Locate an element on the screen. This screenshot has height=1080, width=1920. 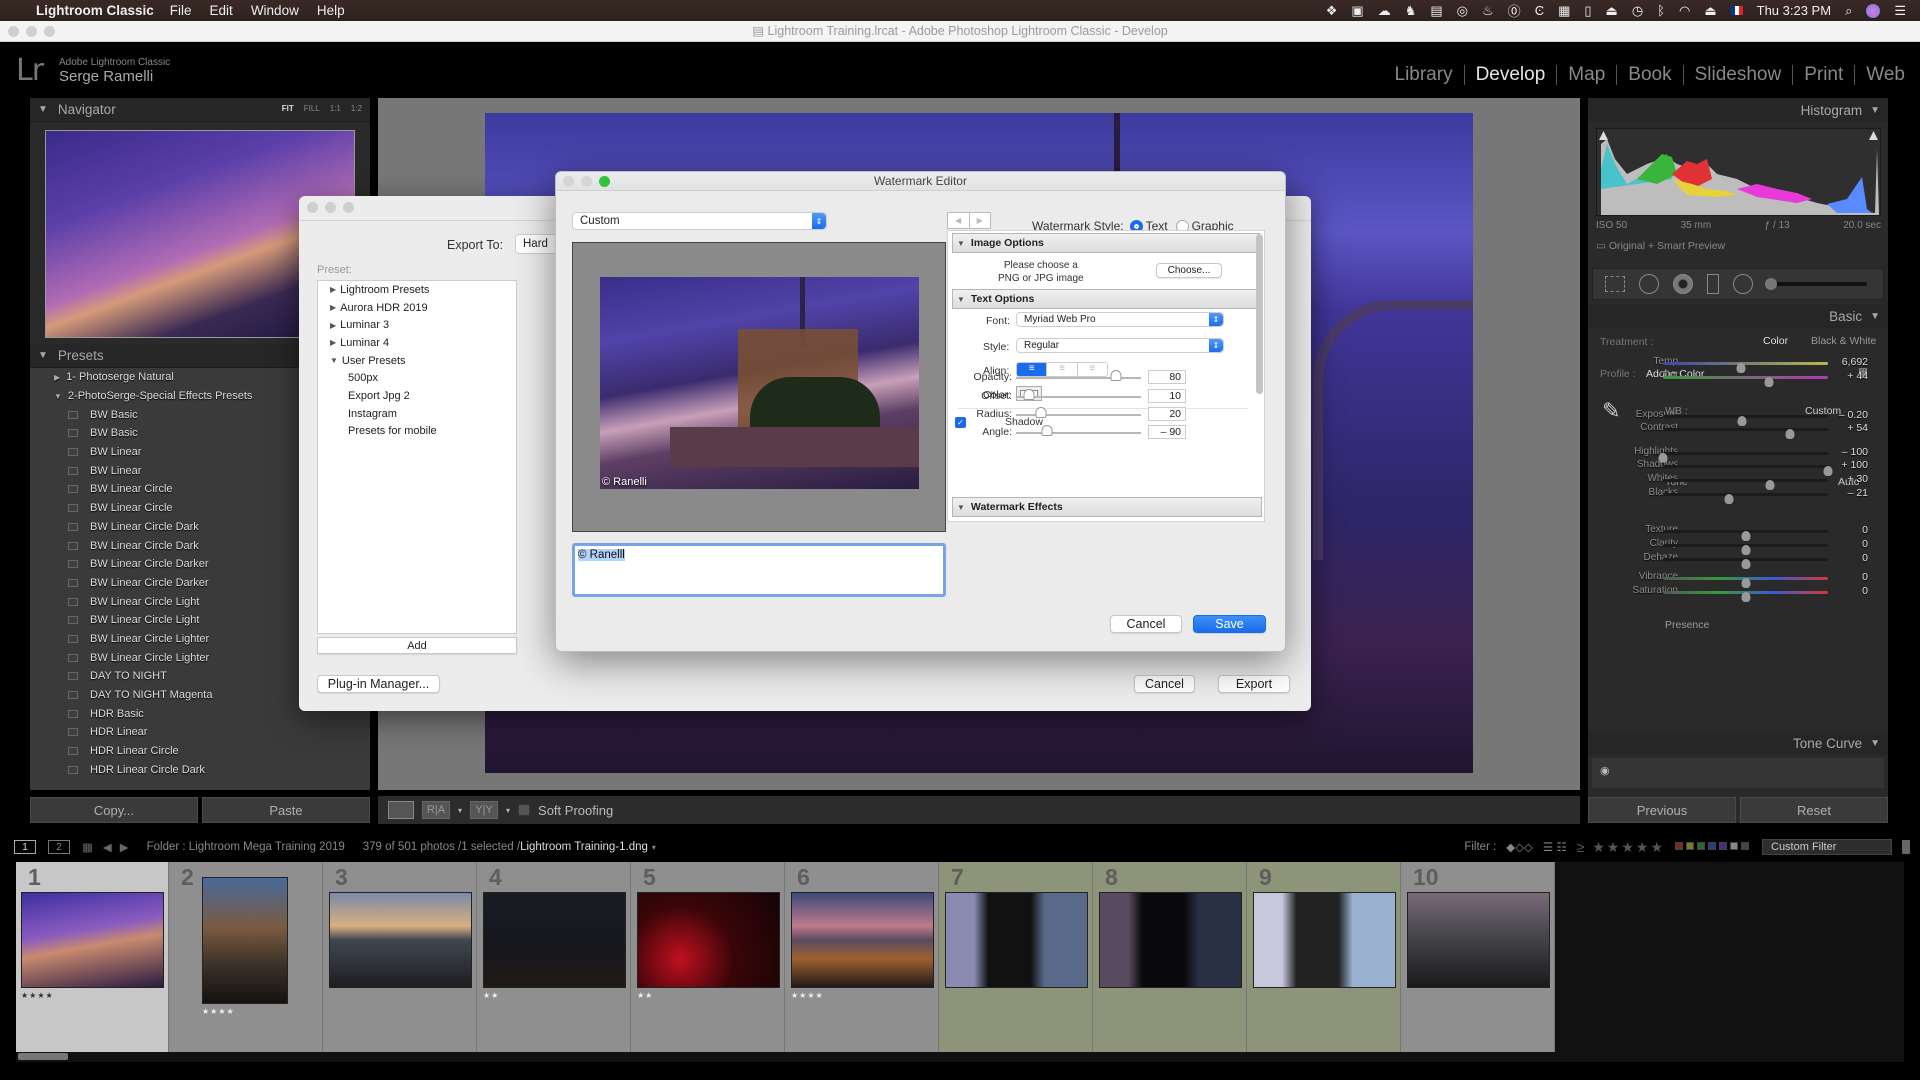
module-develop: Develop is located at coordinates (1511, 75).